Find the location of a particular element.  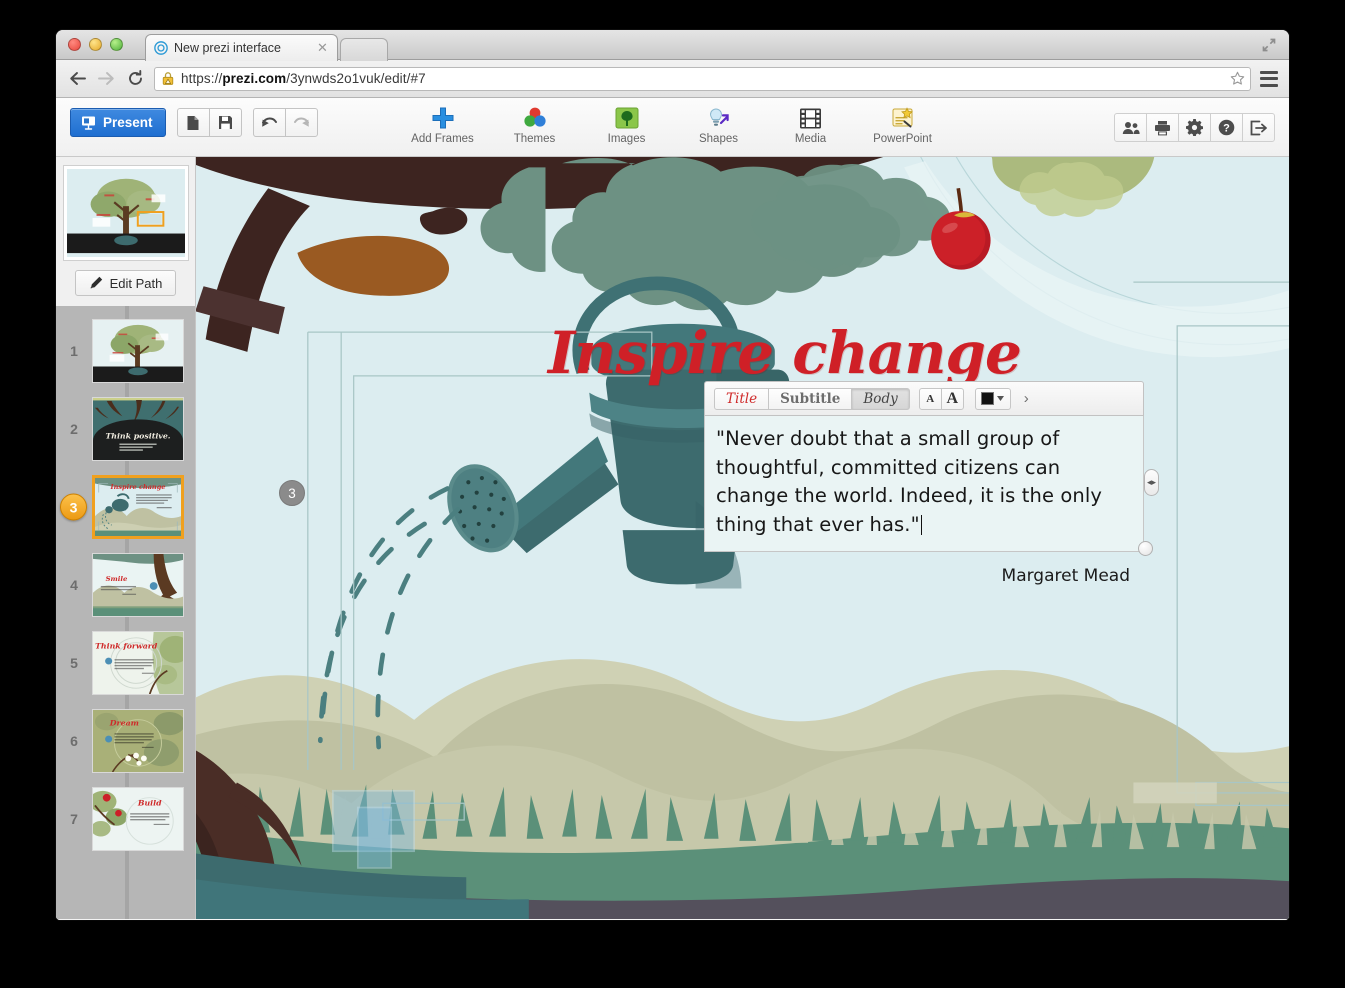

edit-path-button: Edit Path is located at coordinates (125, 283).